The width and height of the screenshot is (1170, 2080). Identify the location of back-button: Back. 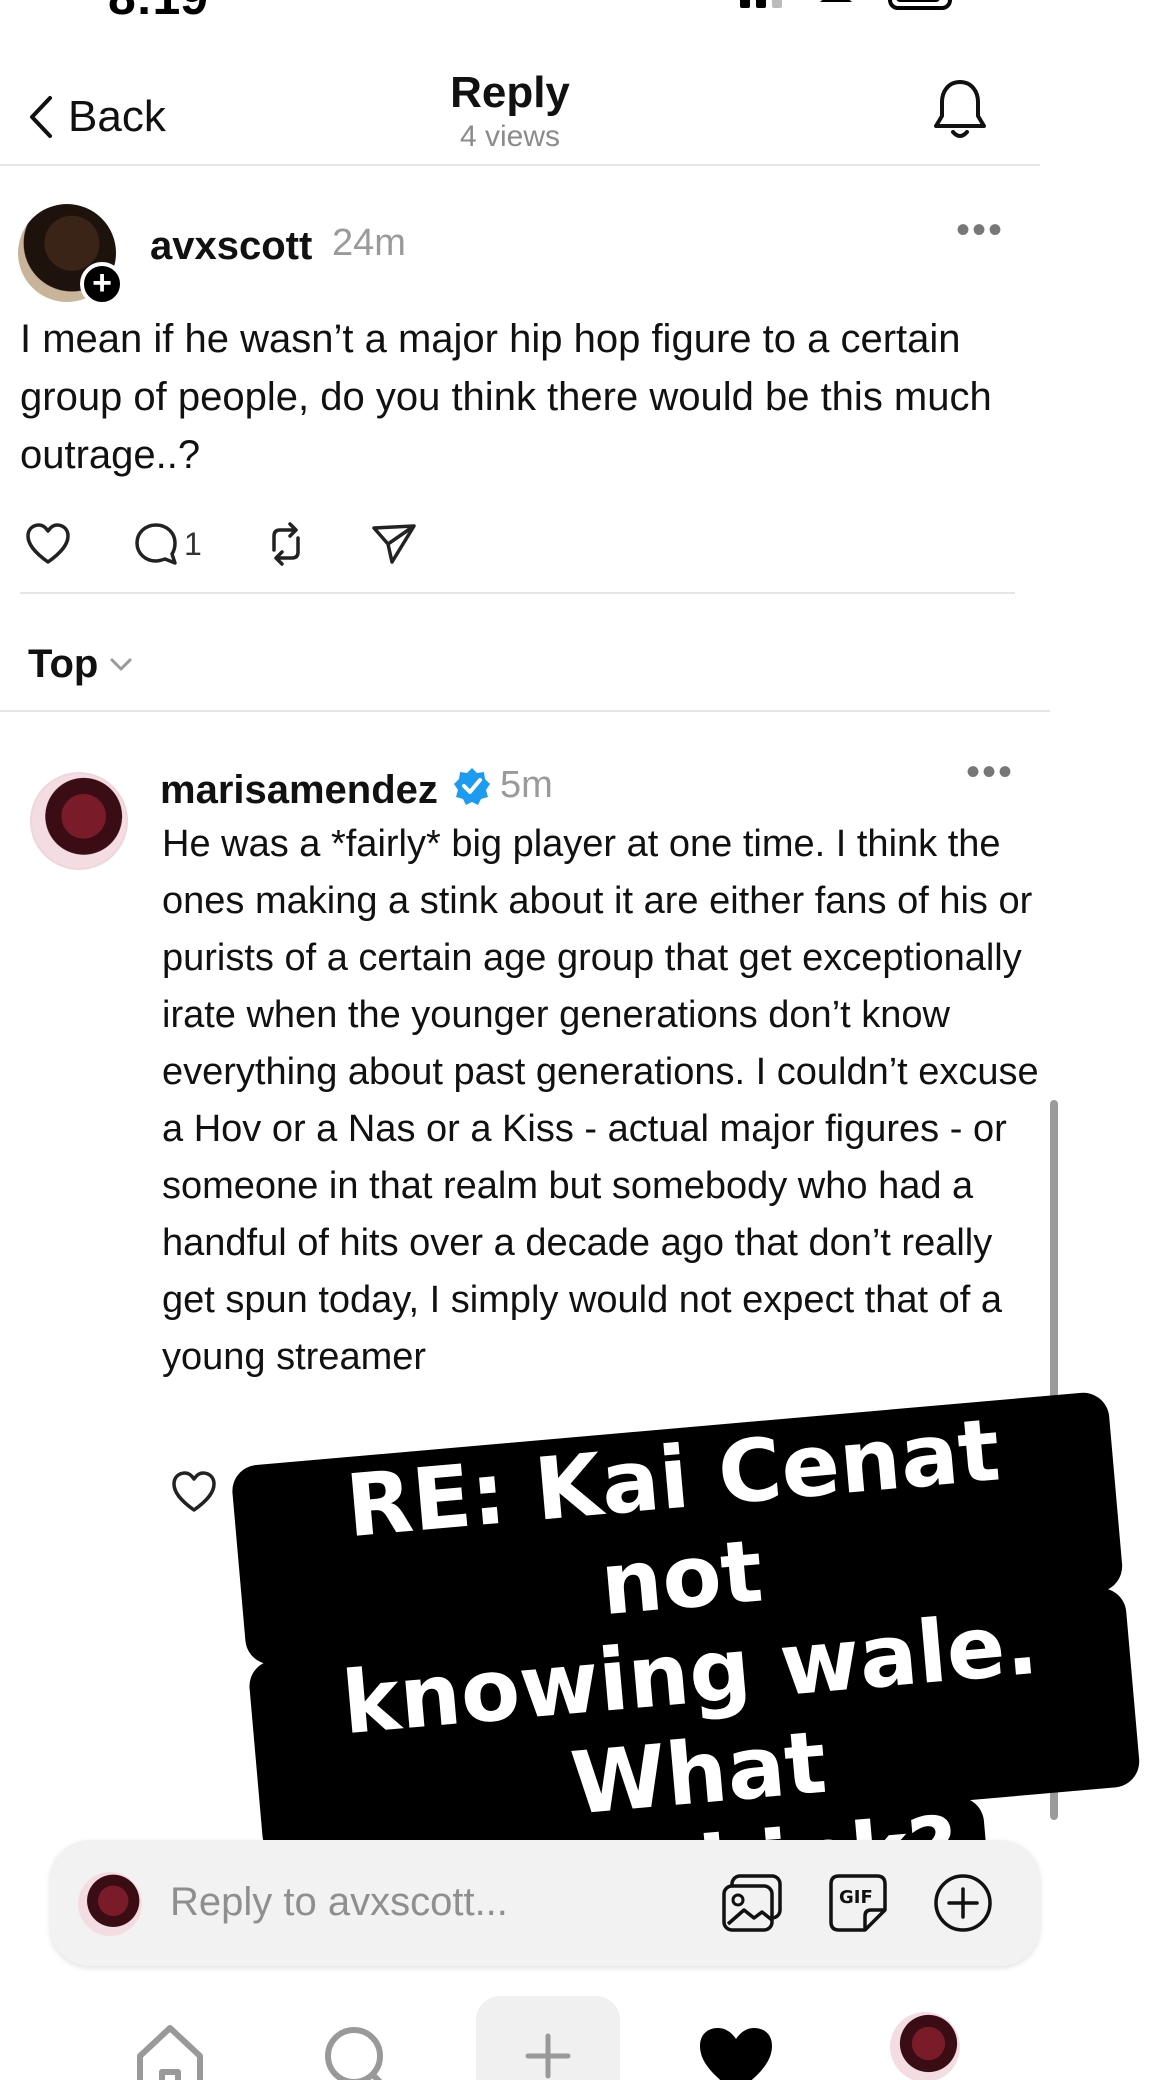
(94, 117).